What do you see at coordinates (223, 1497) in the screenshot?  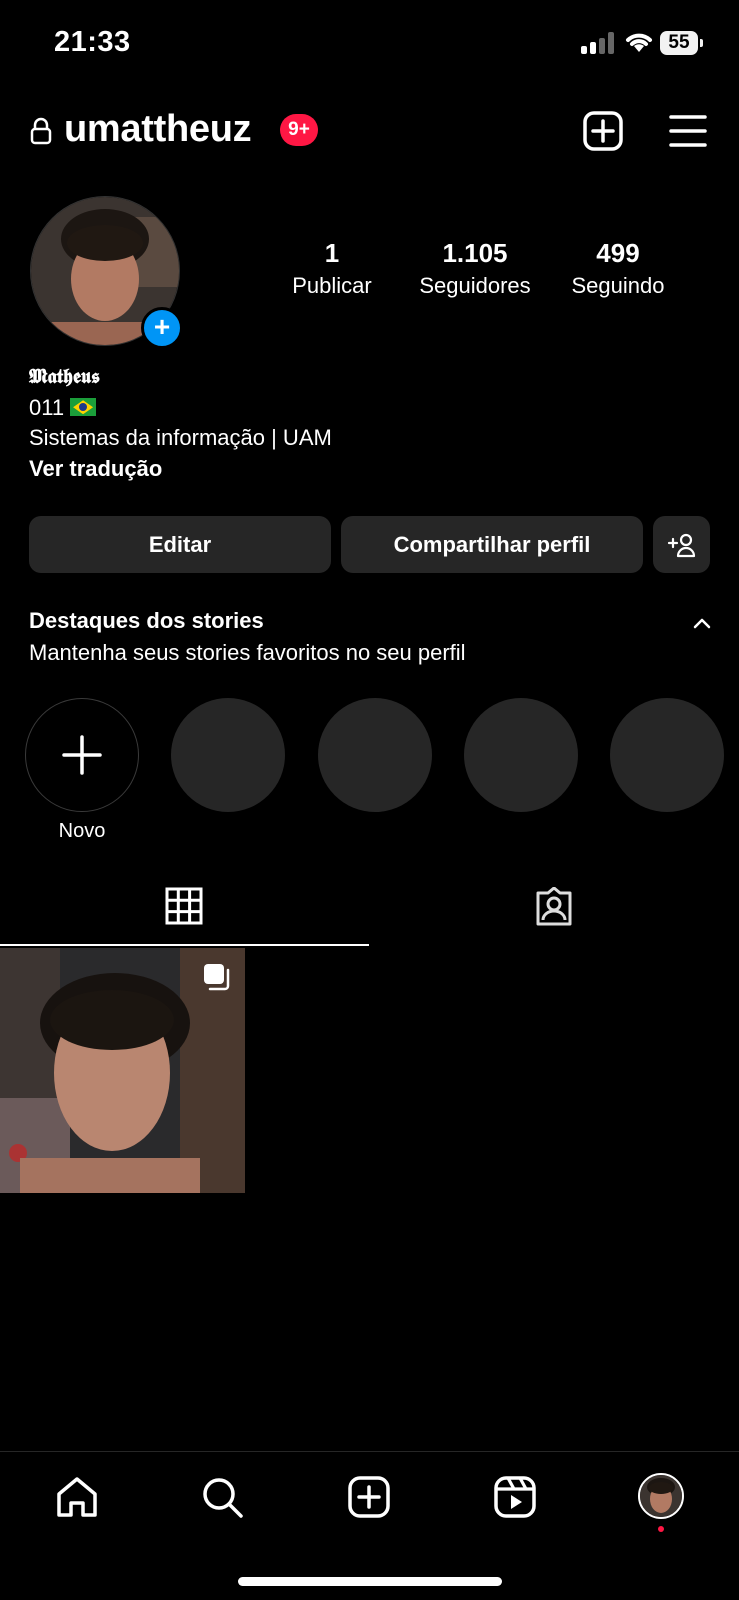 I see `search-icon` at bounding box center [223, 1497].